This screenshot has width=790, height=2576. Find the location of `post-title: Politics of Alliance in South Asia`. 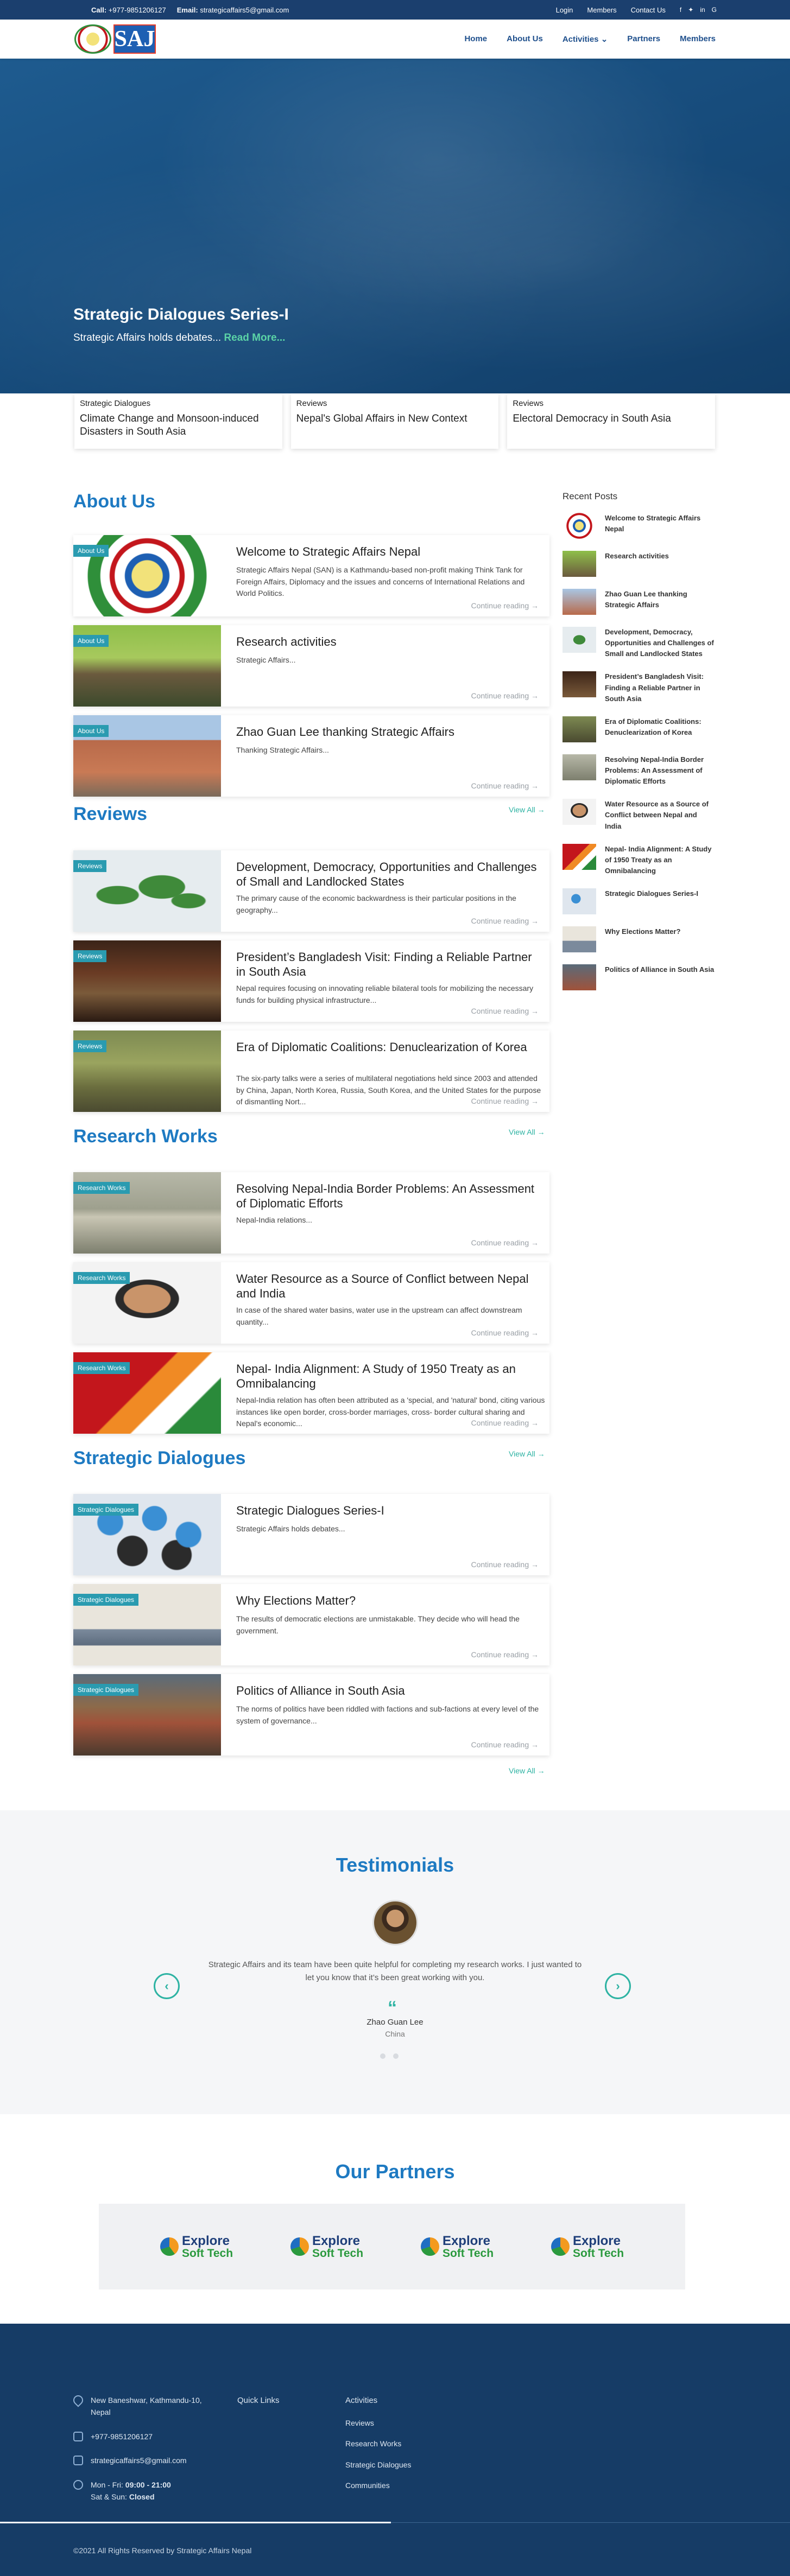

post-title: Politics of Alliance in South Asia is located at coordinates (388, 1692).